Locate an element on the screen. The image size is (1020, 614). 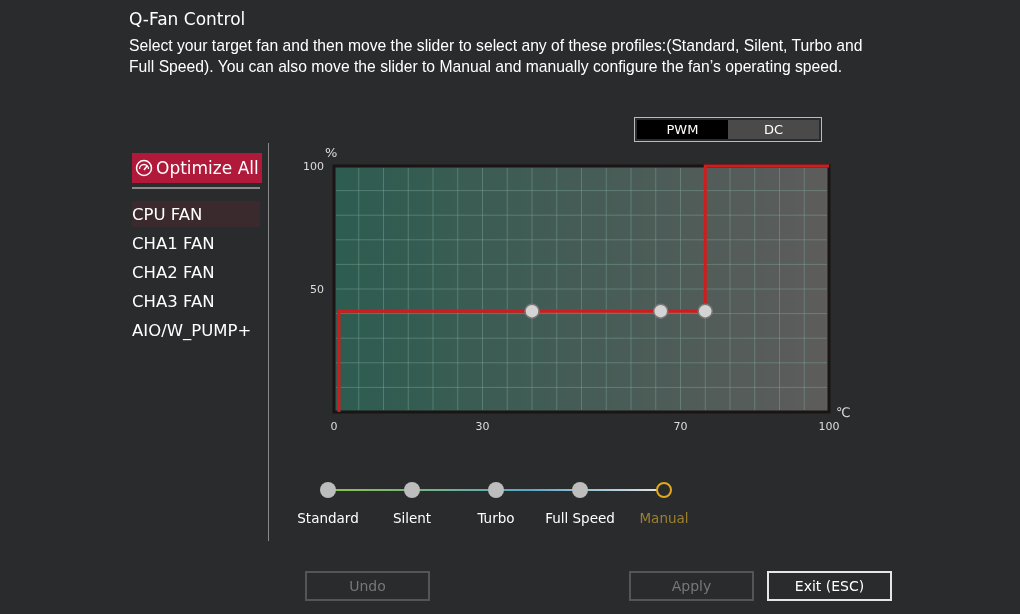
x-tick-label: 70 is located at coordinates (680, 426).